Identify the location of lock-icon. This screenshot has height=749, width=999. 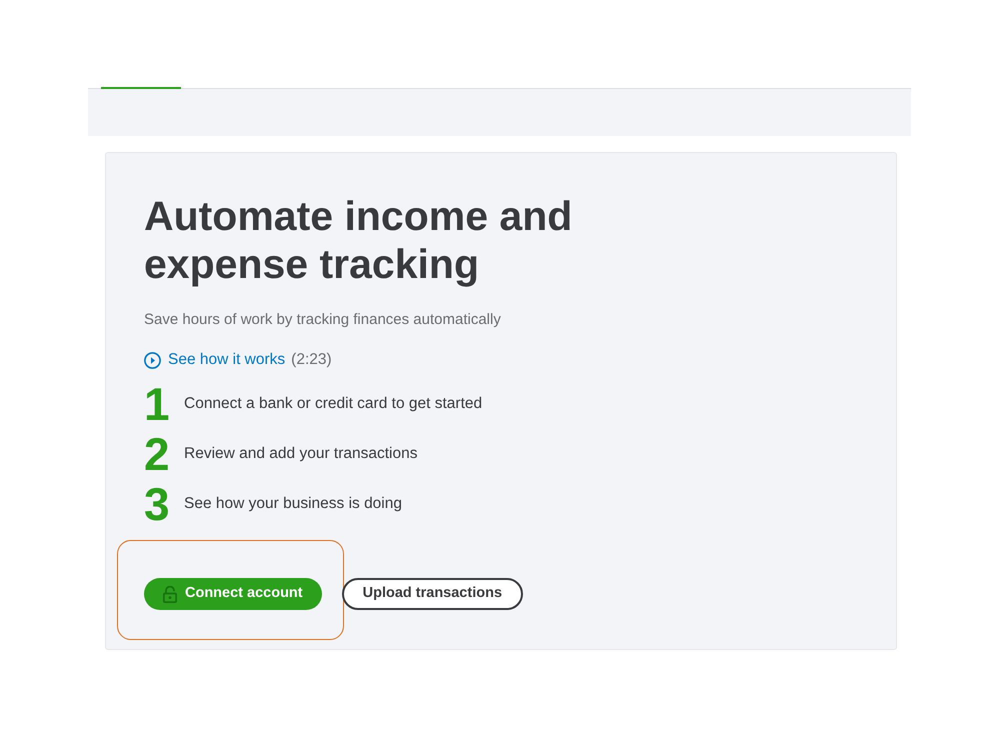
(170, 594).